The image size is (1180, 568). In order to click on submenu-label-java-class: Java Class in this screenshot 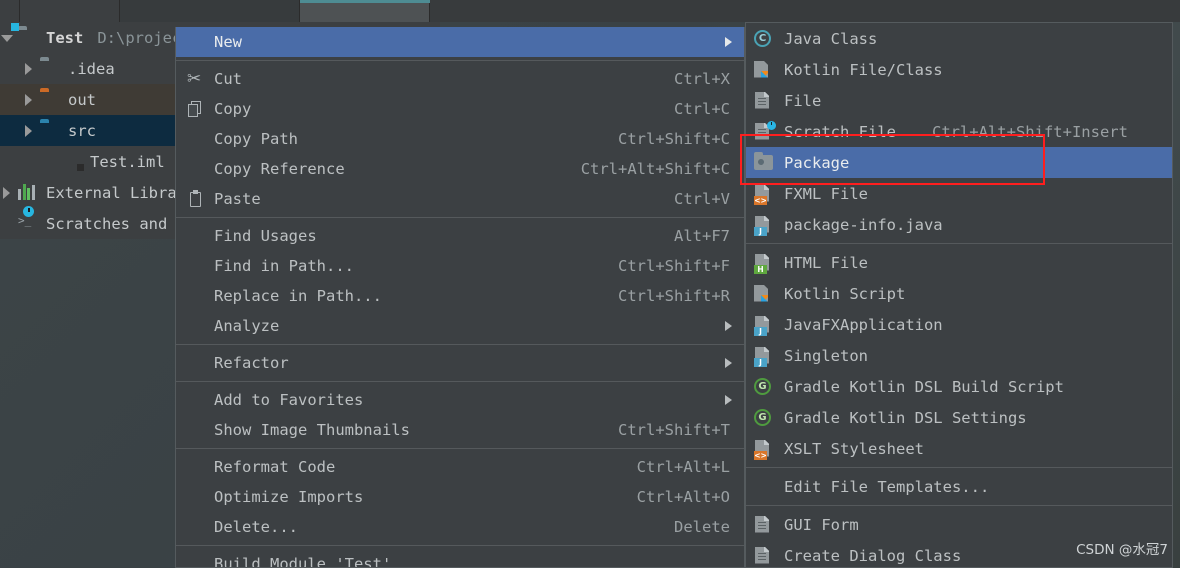, I will do `click(831, 38)`.